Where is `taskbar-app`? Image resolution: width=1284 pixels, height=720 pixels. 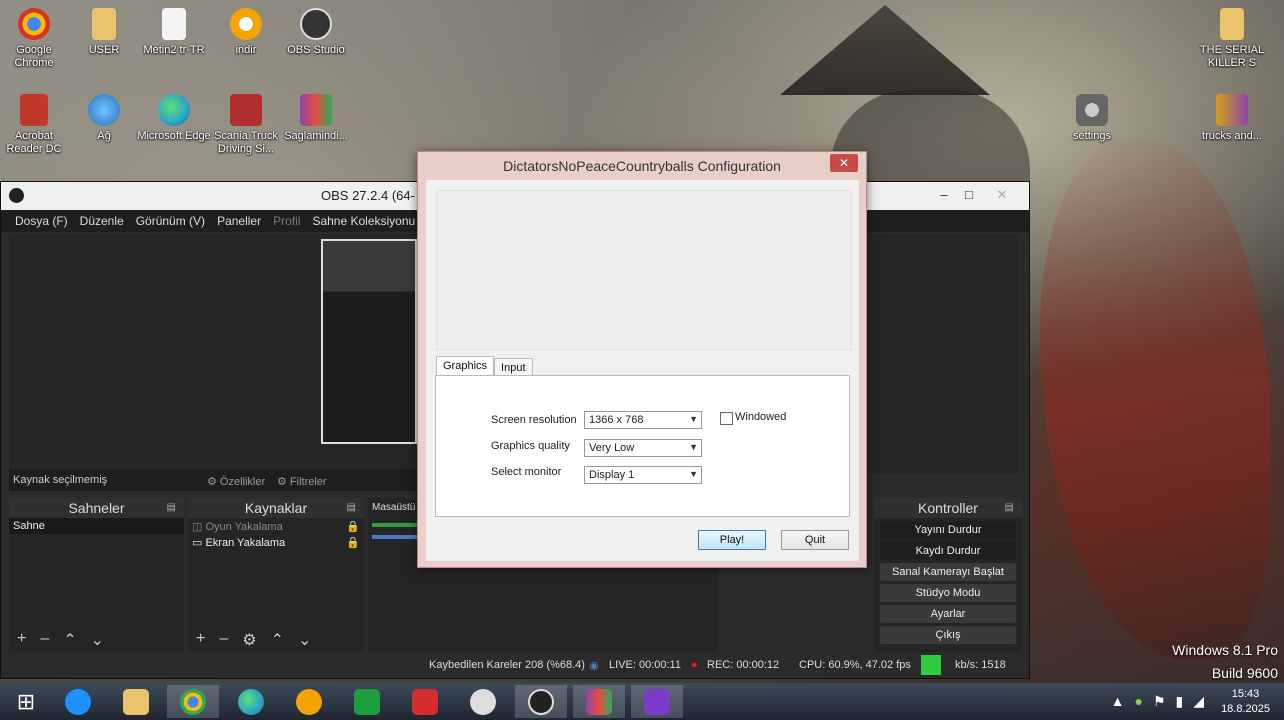 taskbar-app is located at coordinates (483, 701).